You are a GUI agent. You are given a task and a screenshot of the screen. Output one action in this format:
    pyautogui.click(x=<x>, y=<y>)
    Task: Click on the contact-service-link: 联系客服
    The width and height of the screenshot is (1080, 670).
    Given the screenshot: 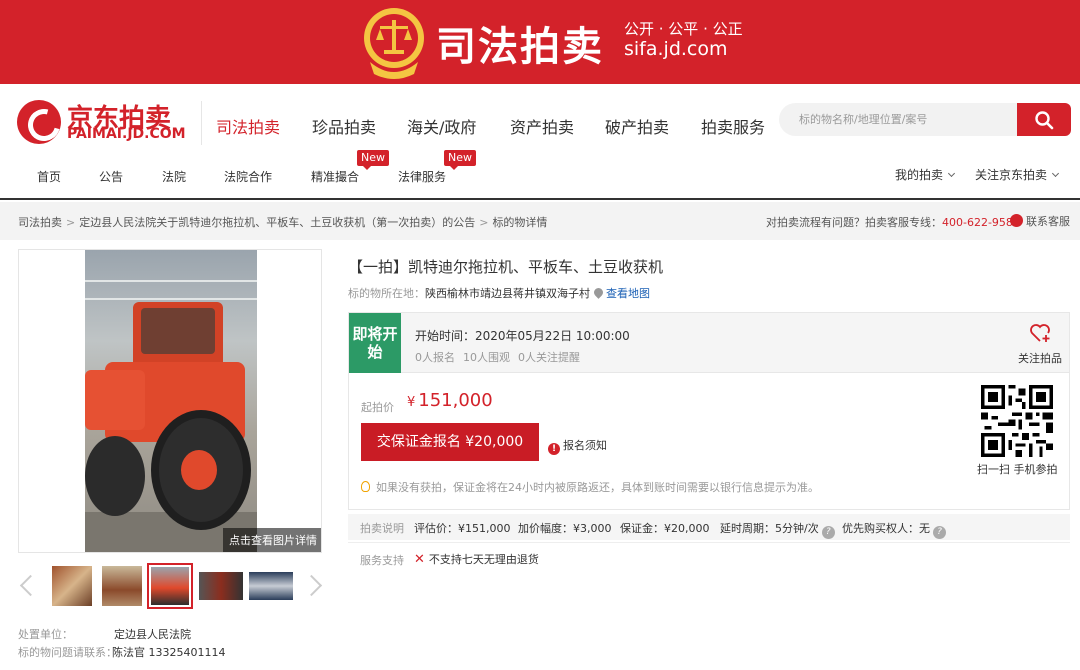 What is the action you would take?
    pyautogui.click(x=1040, y=221)
    